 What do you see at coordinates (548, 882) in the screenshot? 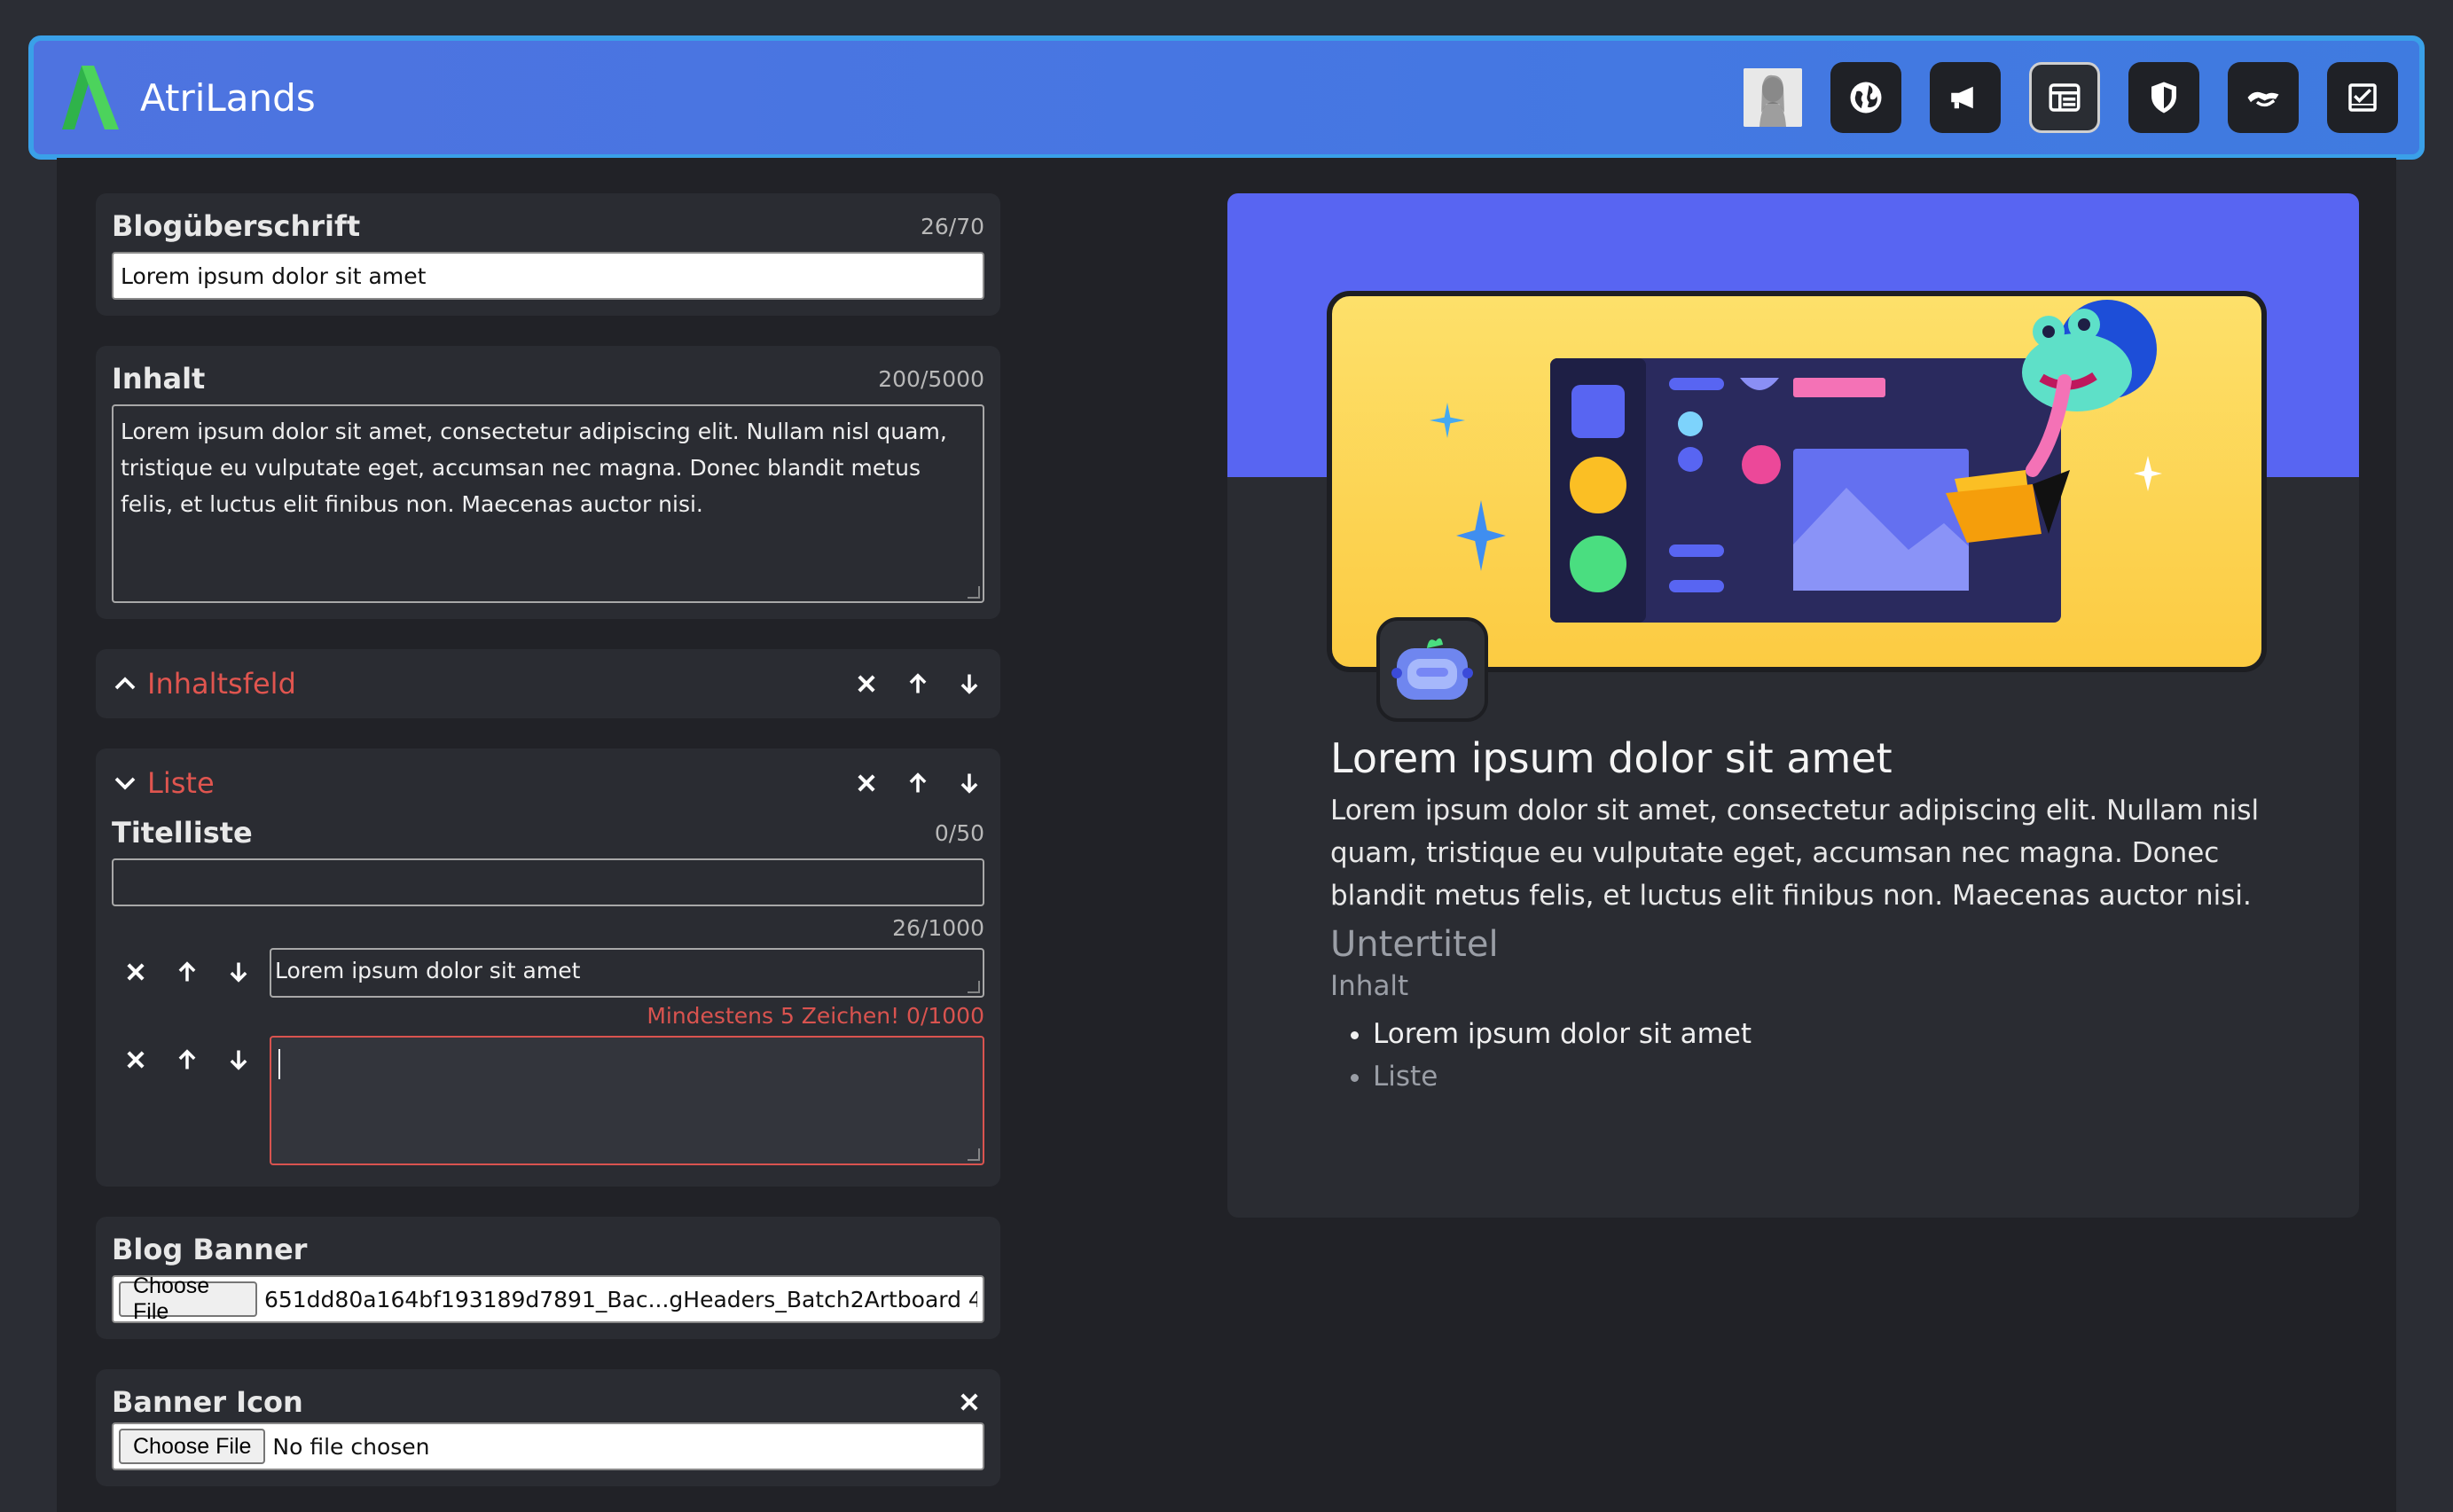
I see `list-title-input` at bounding box center [548, 882].